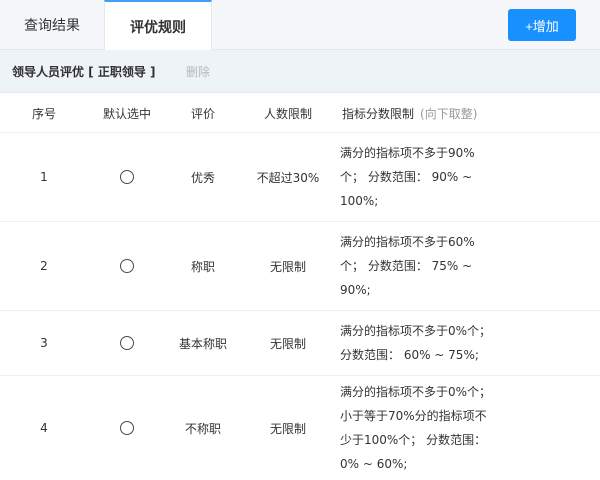 This screenshot has width=600, height=480. Describe the element at coordinates (44, 266) in the screenshot. I see `row-seq: 2` at that location.